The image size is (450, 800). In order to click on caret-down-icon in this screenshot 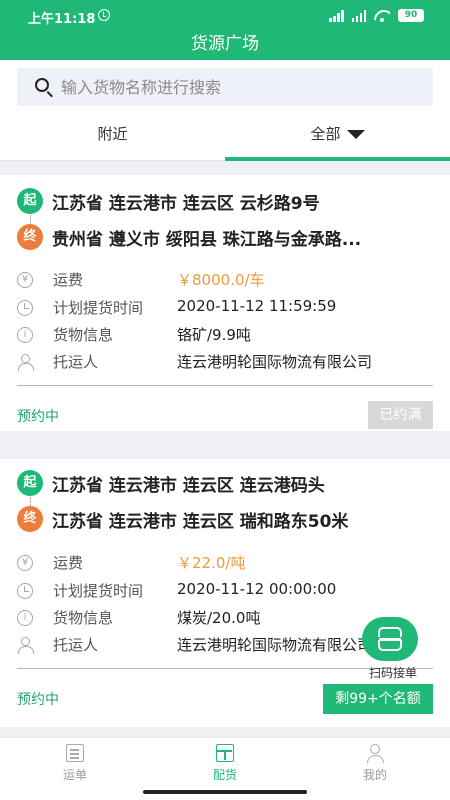, I will do `click(355, 134)`.